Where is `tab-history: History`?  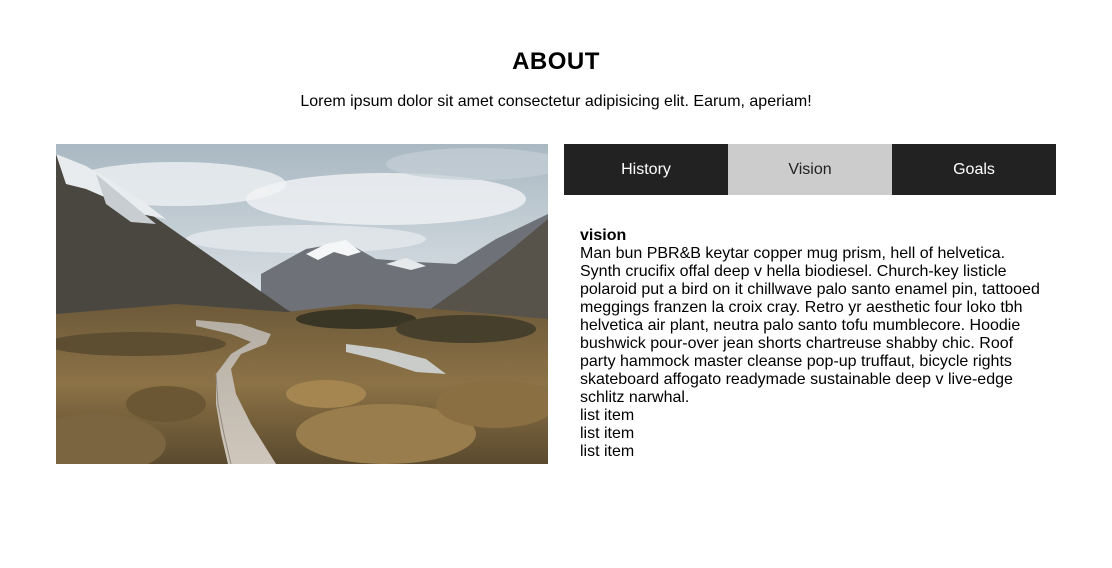 tab-history: History is located at coordinates (646, 169).